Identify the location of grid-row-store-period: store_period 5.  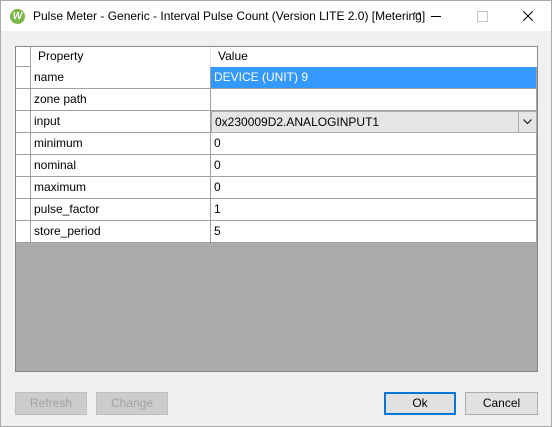
(276, 232).